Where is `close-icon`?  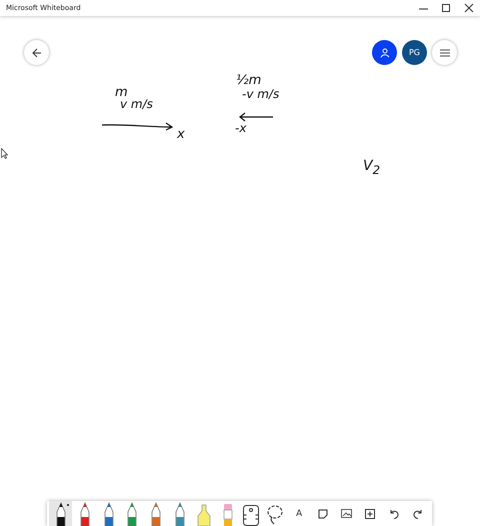 close-icon is located at coordinates (469, 8).